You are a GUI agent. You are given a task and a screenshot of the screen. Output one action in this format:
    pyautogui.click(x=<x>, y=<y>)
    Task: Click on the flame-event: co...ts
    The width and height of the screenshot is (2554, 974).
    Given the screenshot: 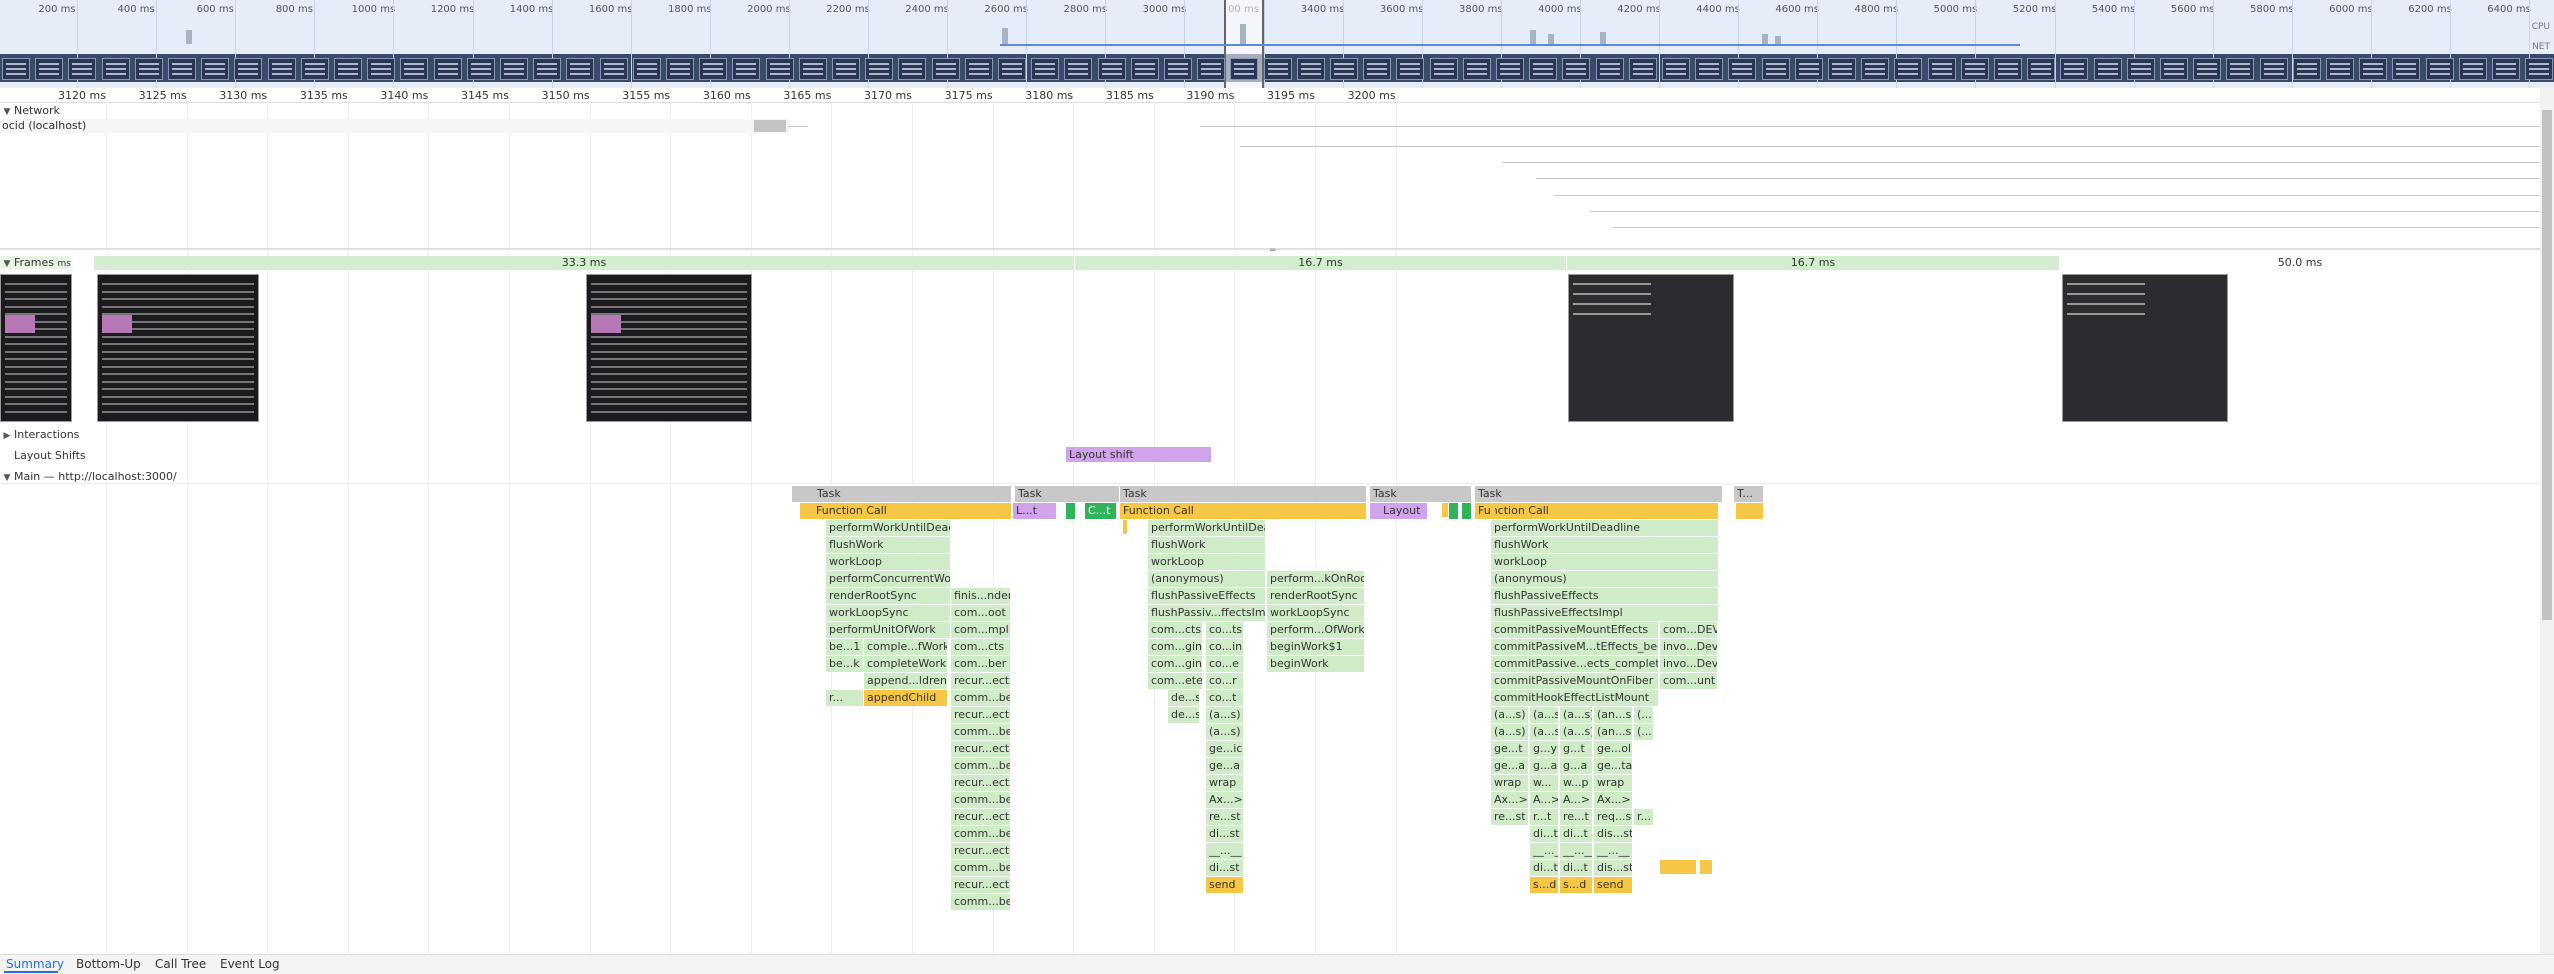 What is the action you would take?
    pyautogui.click(x=1225, y=630)
    